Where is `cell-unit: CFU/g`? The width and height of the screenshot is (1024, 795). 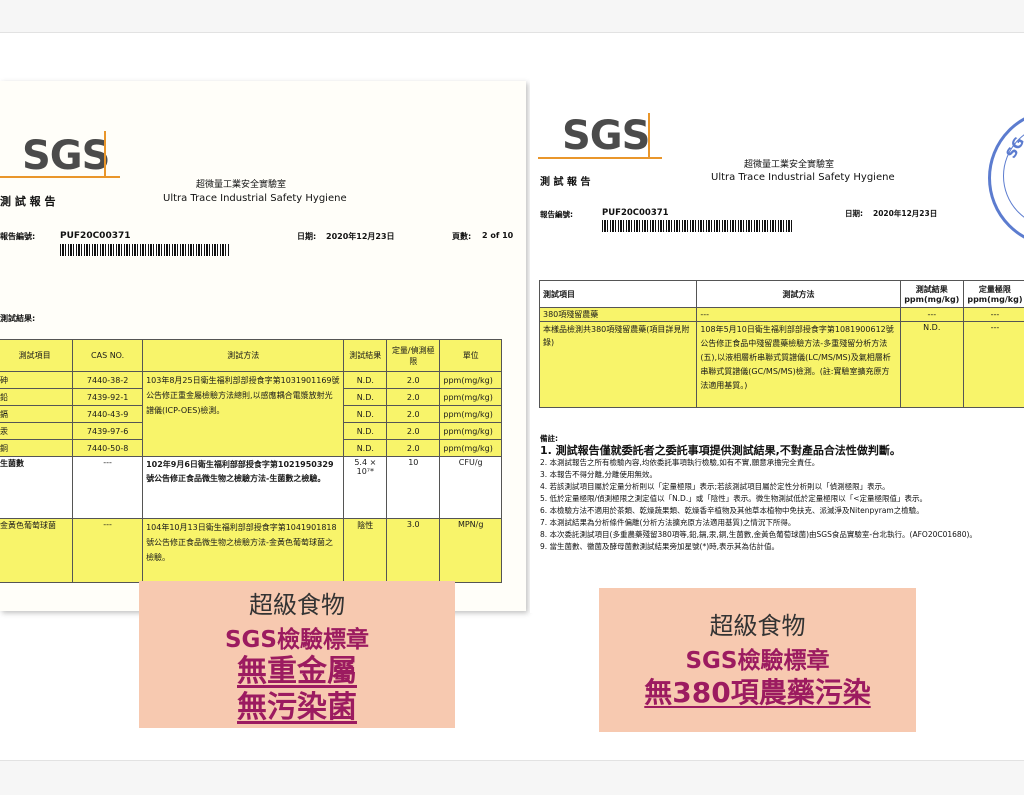
cell-unit: CFU/g is located at coordinates (471, 488).